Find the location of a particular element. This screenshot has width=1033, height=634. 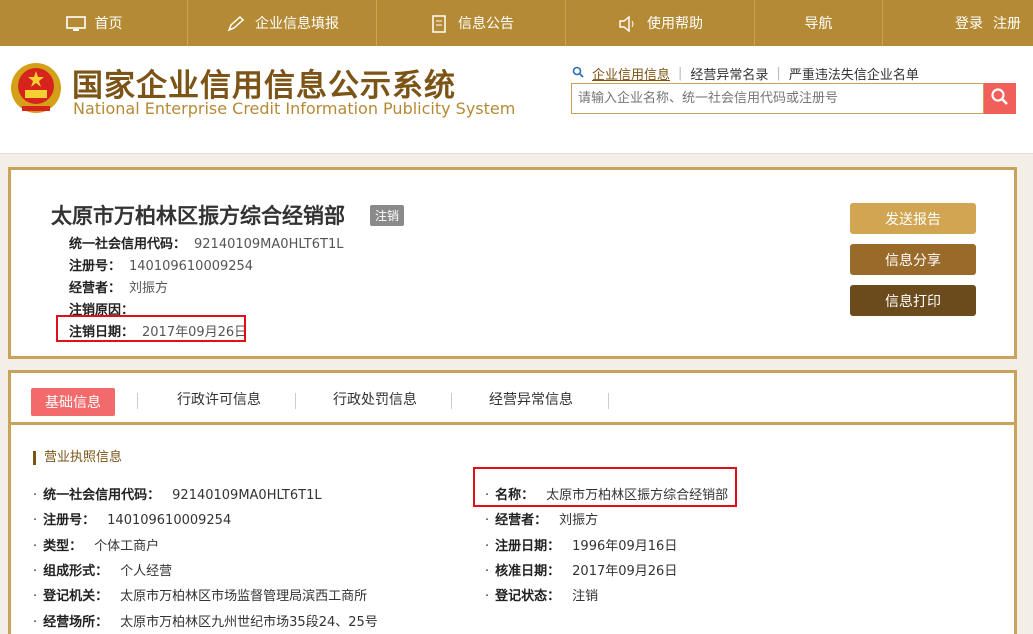

detail-registration-authority: · 登记机关： 太原市万柏林区市场监督管理局滨西工商所 is located at coordinates (200, 596).